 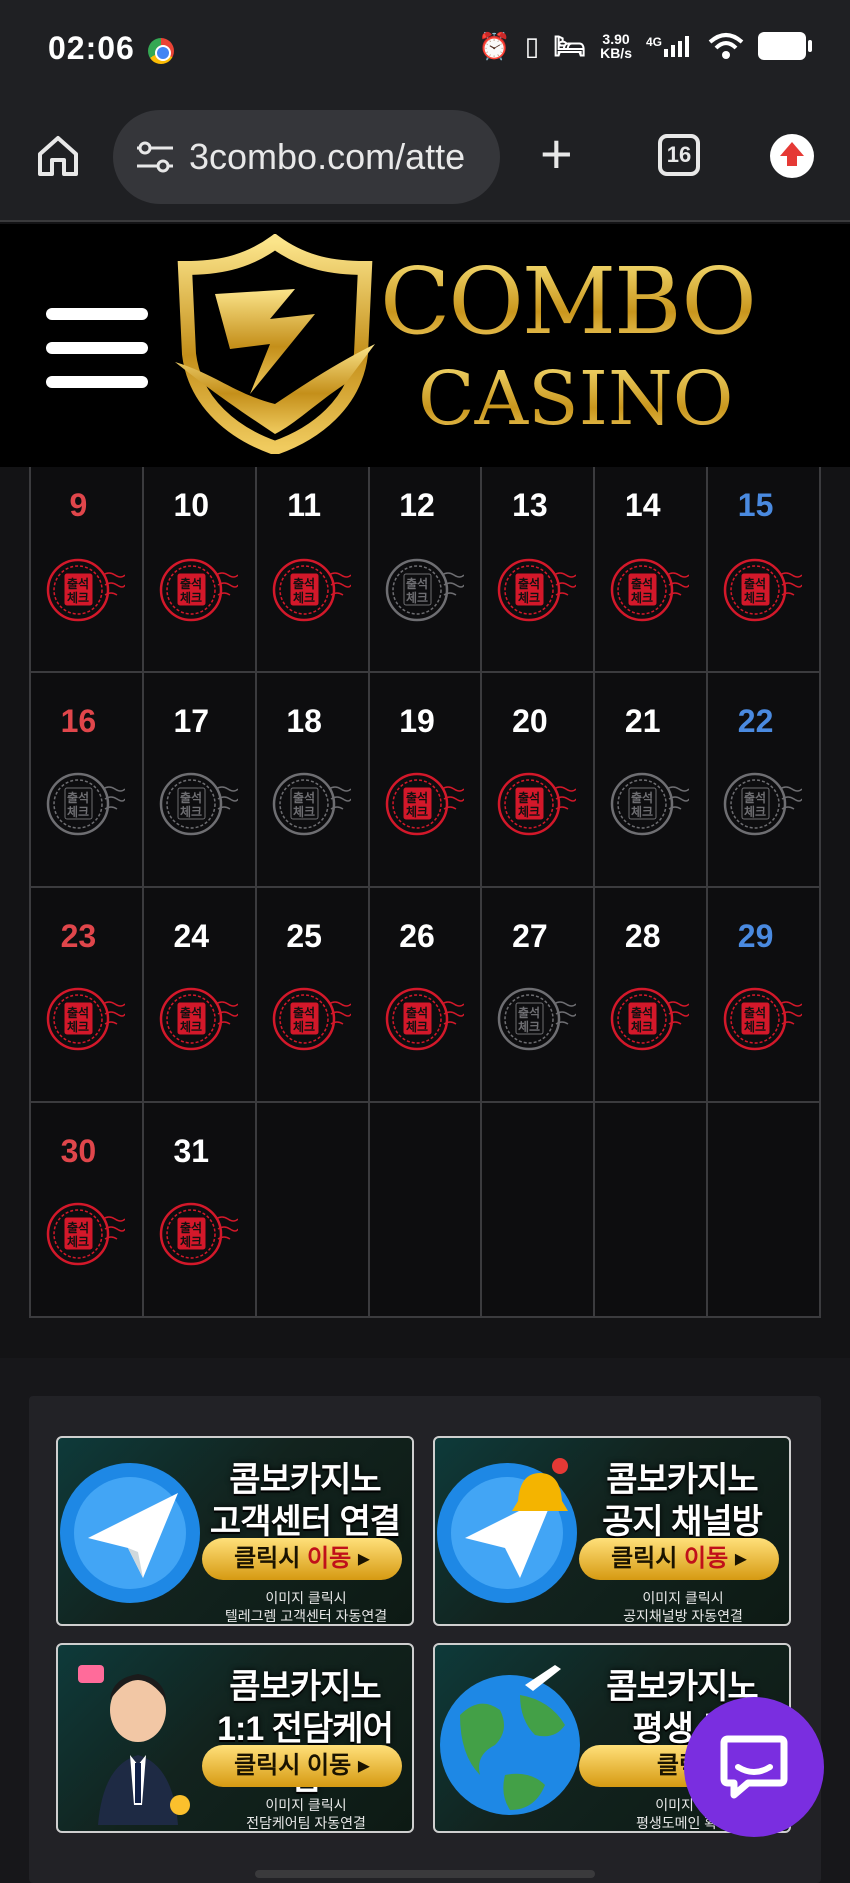 I want to click on banner-subtitle: 고객센터 연결, so click(x=305, y=1522).